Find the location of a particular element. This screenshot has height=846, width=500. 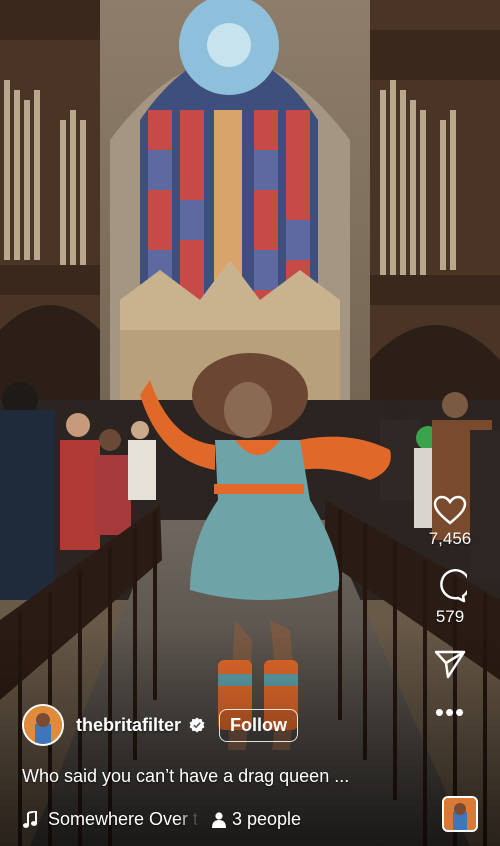

more-icon: ••• is located at coordinates (450, 712).